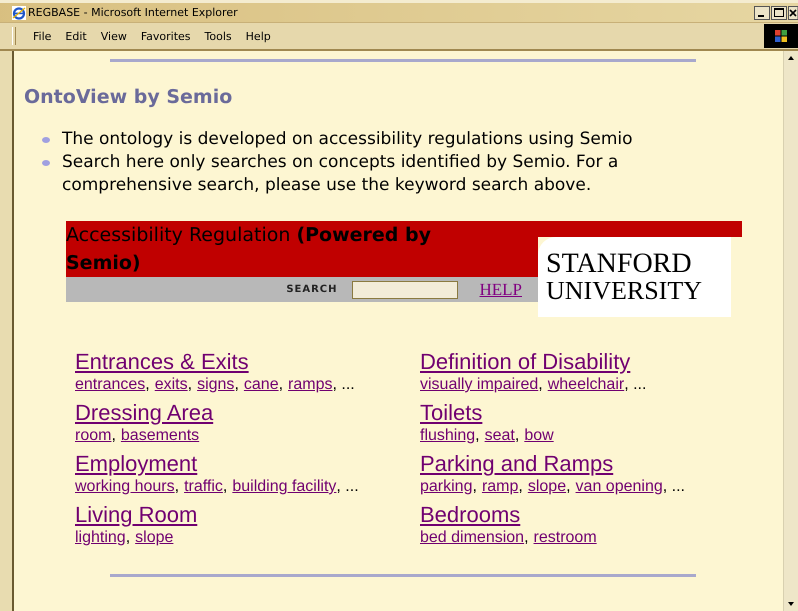 This screenshot has height=611, width=798. I want to click on keyword-link: lighting, so click(100, 538).